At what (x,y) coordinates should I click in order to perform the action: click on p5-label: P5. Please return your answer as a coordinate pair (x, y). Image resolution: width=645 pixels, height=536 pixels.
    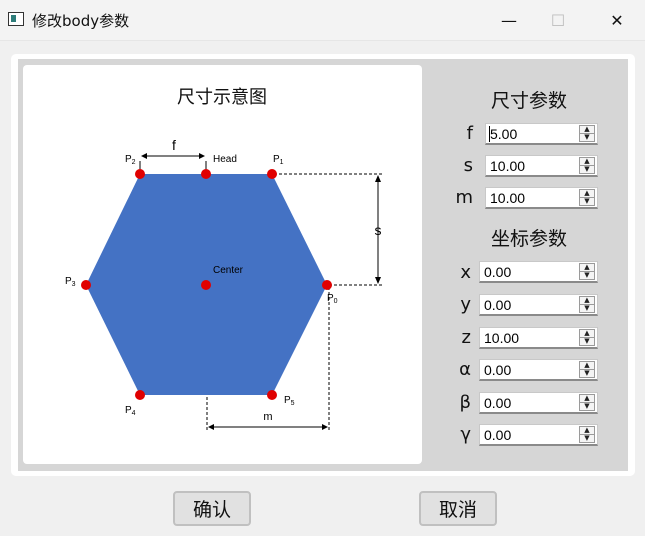
    Looking at the image, I should click on (289, 401).